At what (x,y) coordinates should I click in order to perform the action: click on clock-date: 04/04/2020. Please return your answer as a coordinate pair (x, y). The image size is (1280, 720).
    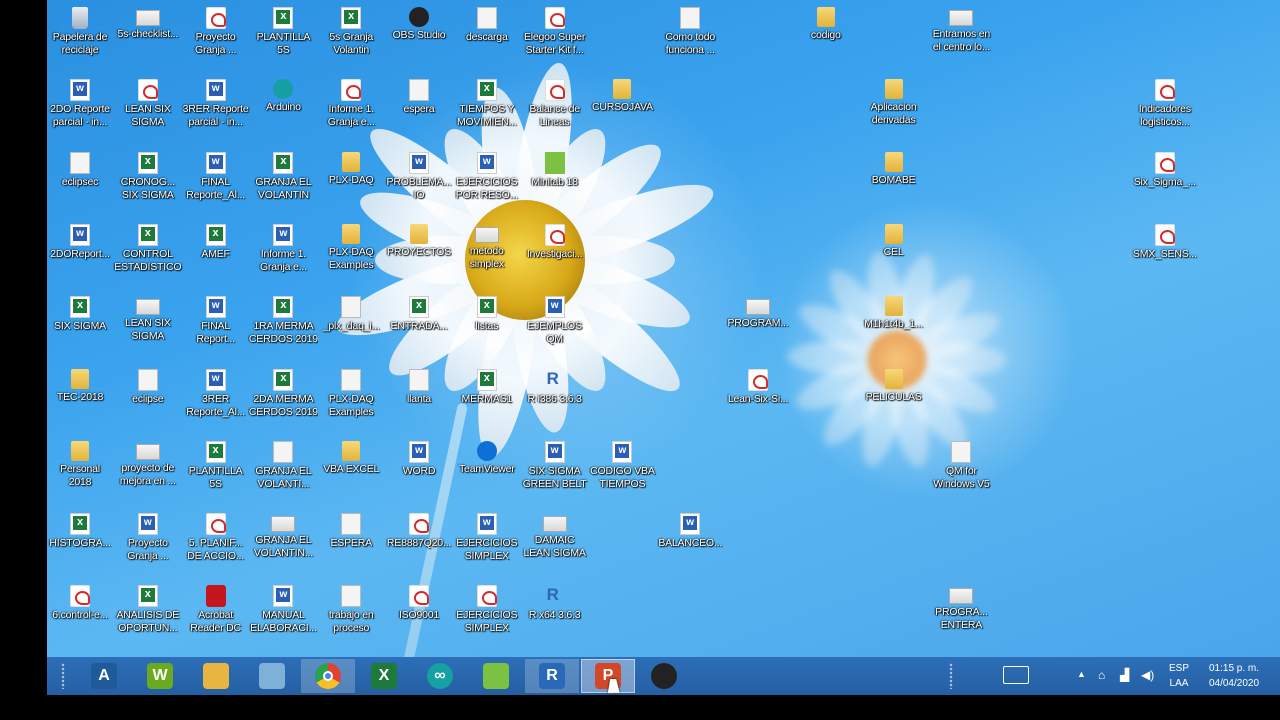
    Looking at the image, I should click on (1234, 683).